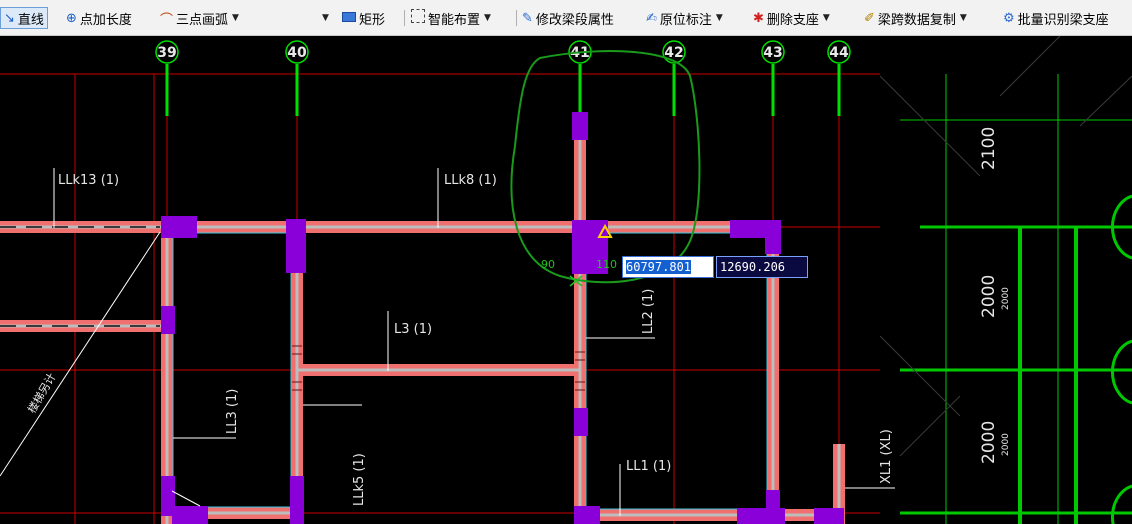 This screenshot has height=524, width=1132. What do you see at coordinates (487, 18) in the screenshot?
I see `smart-layout-dropdown-icon: ▼` at bounding box center [487, 18].